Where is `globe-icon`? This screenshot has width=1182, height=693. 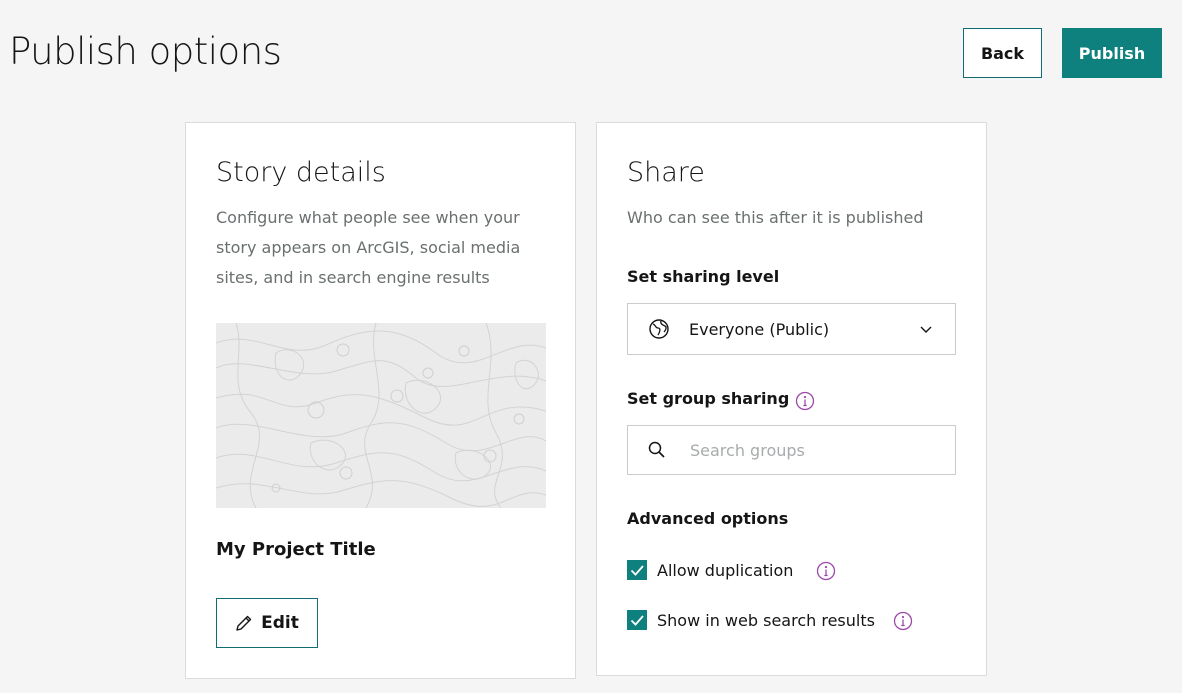 globe-icon is located at coordinates (659, 329).